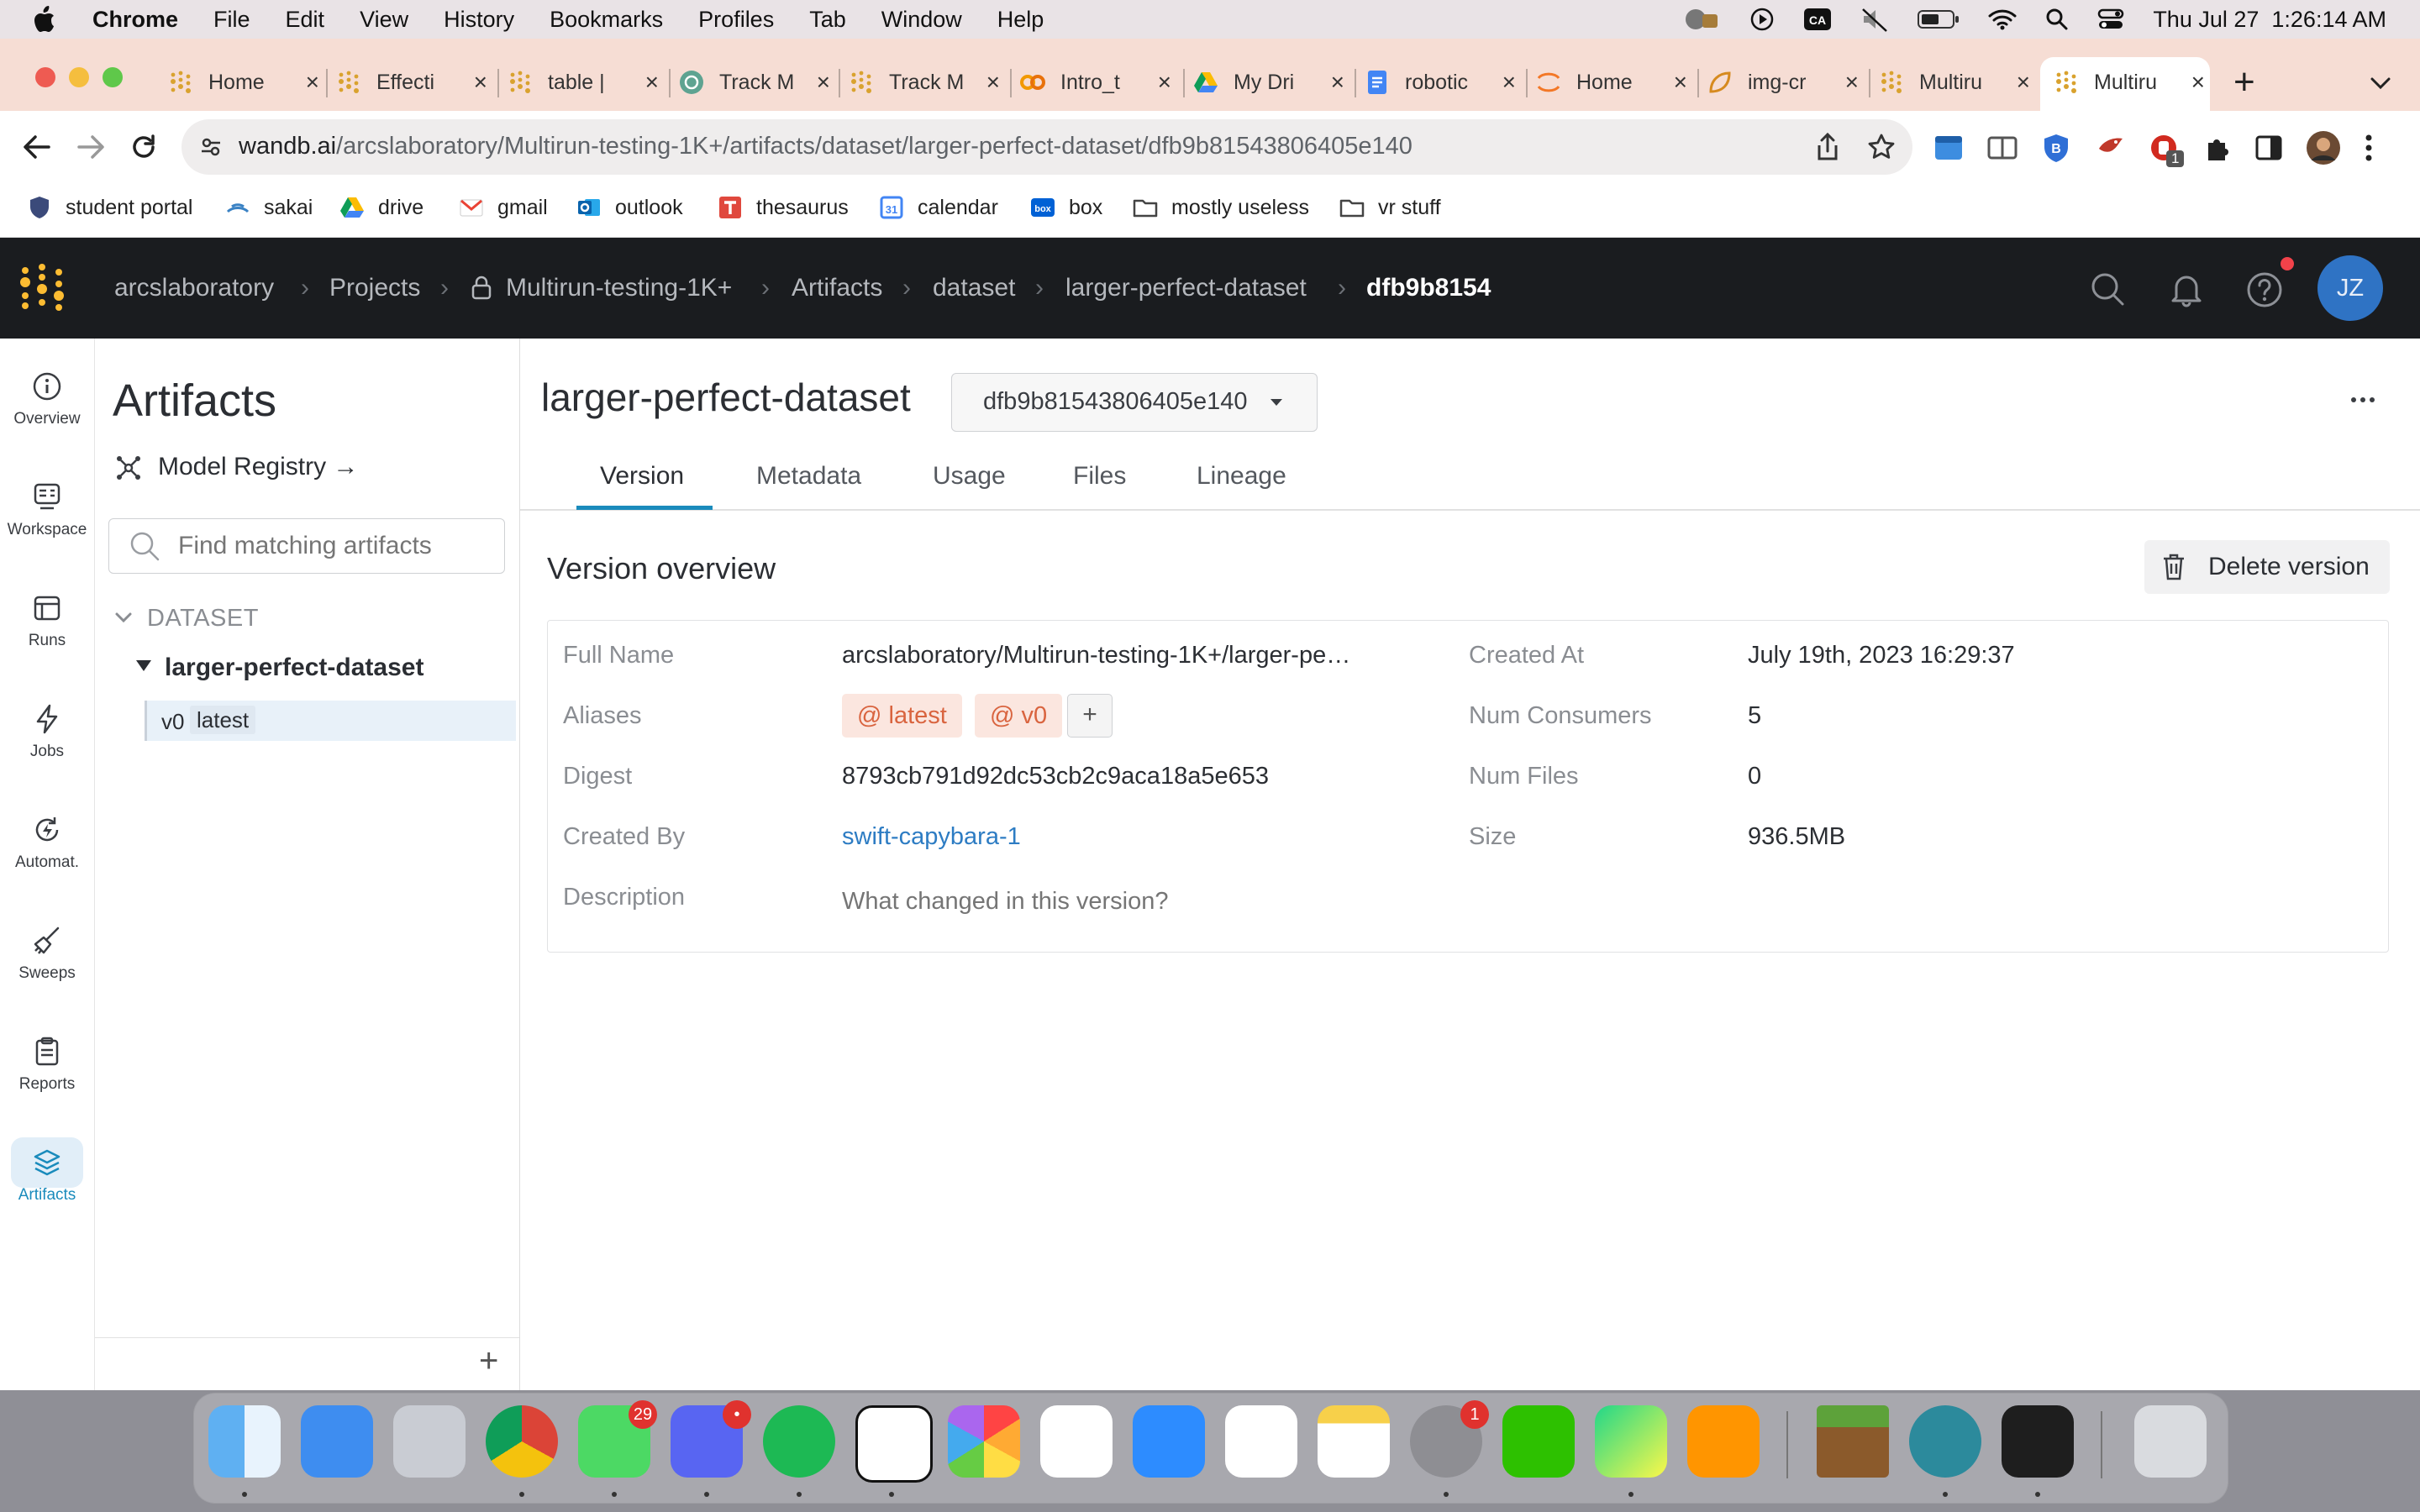  What do you see at coordinates (47, 1175) in the screenshot?
I see `rail-item-artifacts: Artifacts` at bounding box center [47, 1175].